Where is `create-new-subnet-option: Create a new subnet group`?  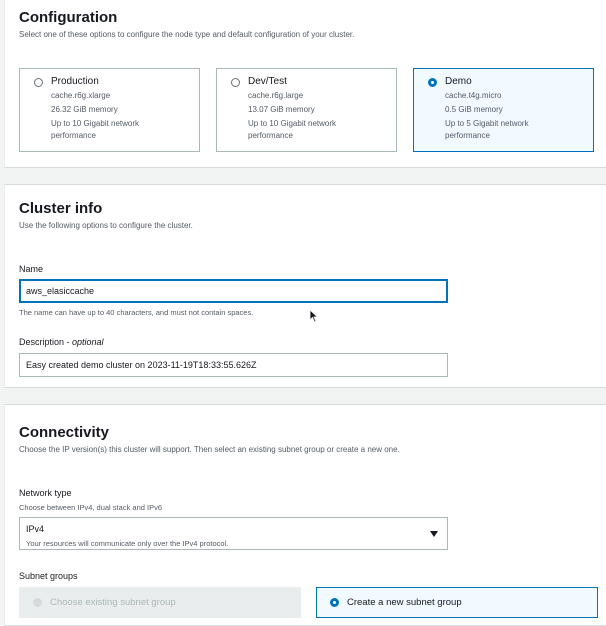
create-new-subnet-option: Create a new subnet group is located at coordinates (457, 602).